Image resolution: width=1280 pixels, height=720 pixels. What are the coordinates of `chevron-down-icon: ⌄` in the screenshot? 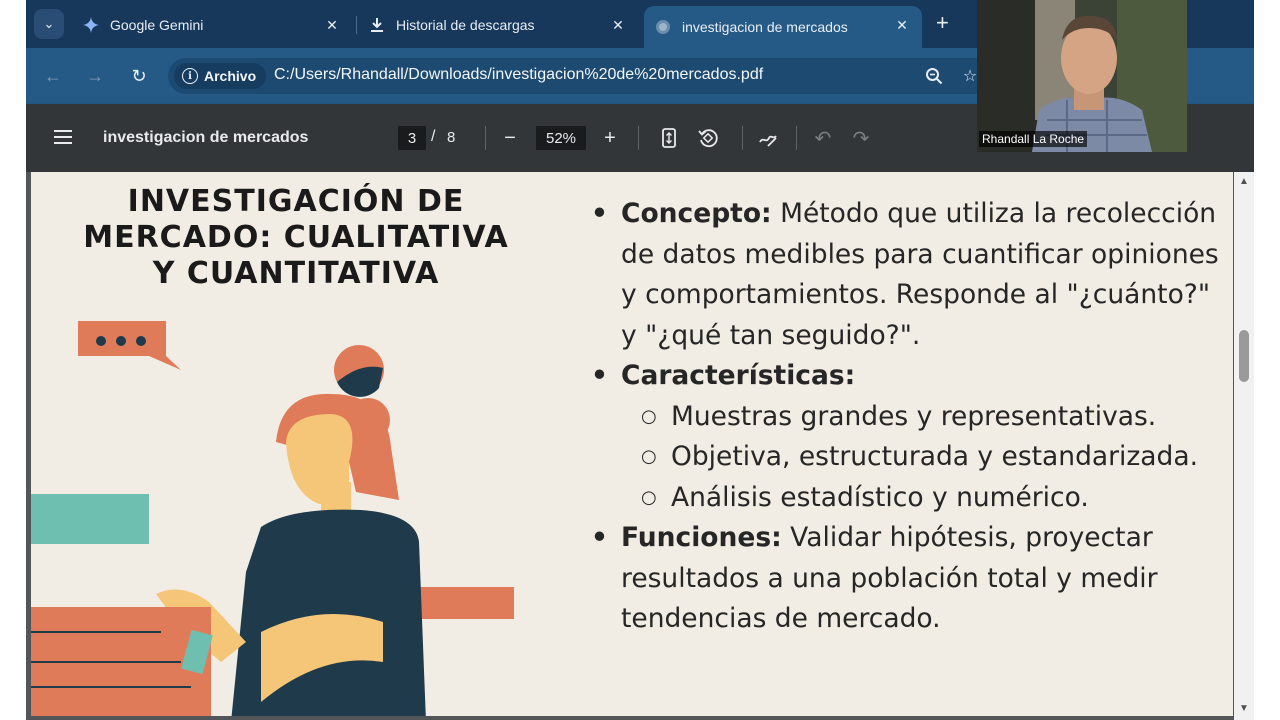 It's located at (49, 23).